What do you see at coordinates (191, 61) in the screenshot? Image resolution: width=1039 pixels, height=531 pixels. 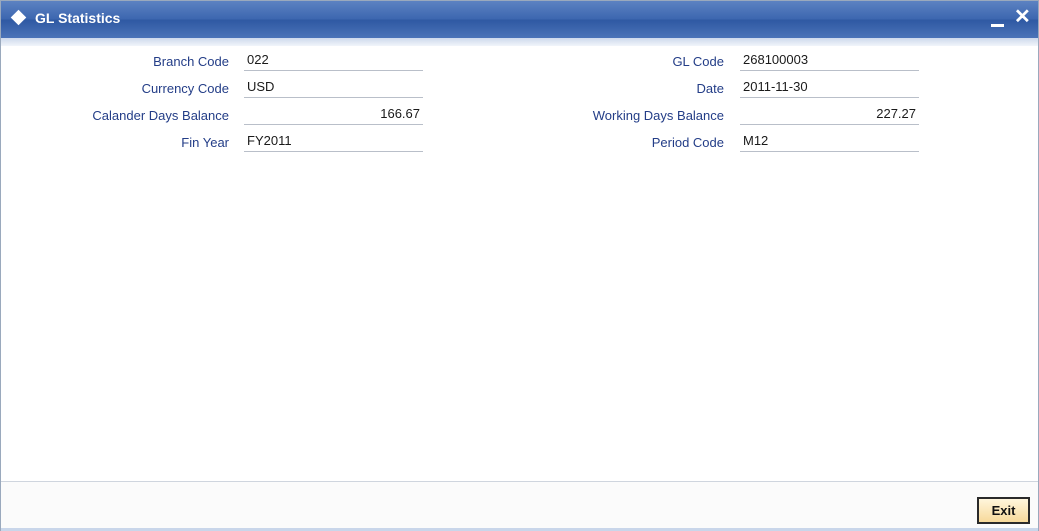 I see `branch-code-label: Branch Code` at bounding box center [191, 61].